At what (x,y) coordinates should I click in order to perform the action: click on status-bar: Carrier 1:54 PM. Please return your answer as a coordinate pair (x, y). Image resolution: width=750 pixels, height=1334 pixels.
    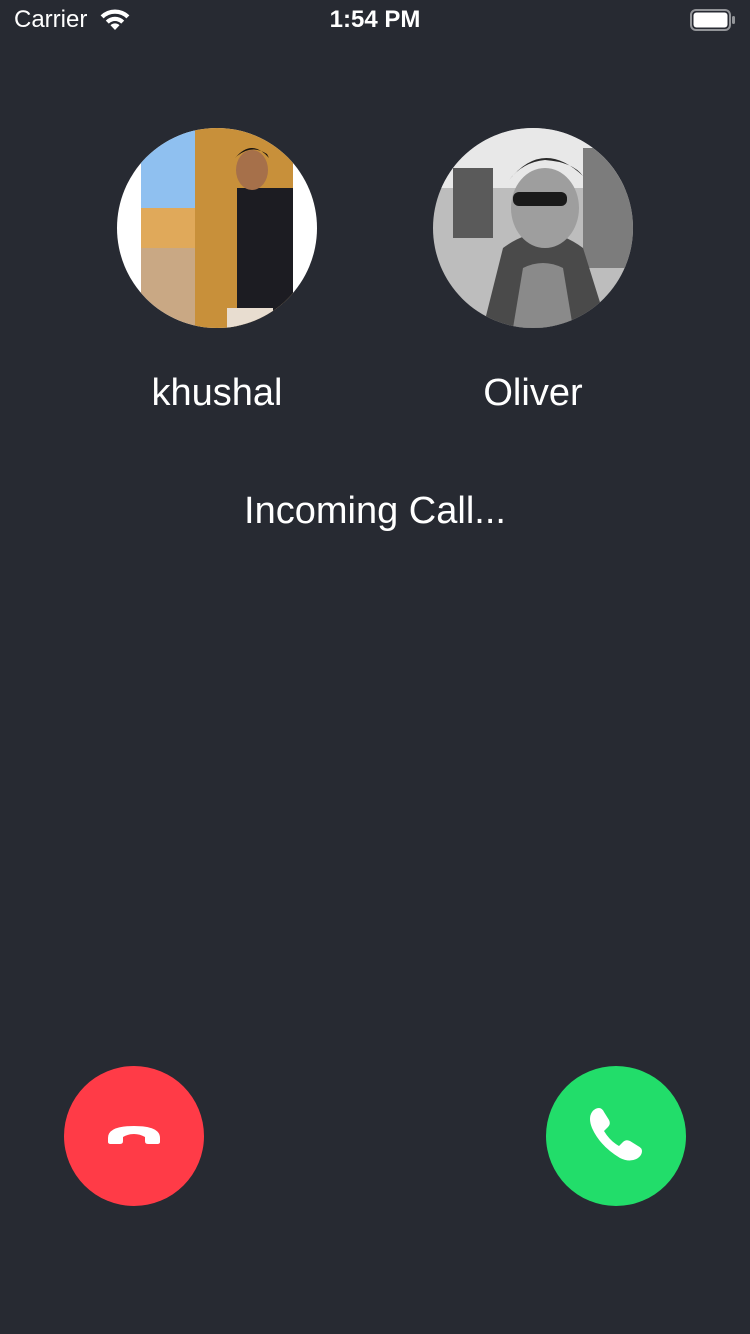
    Looking at the image, I should click on (375, 20).